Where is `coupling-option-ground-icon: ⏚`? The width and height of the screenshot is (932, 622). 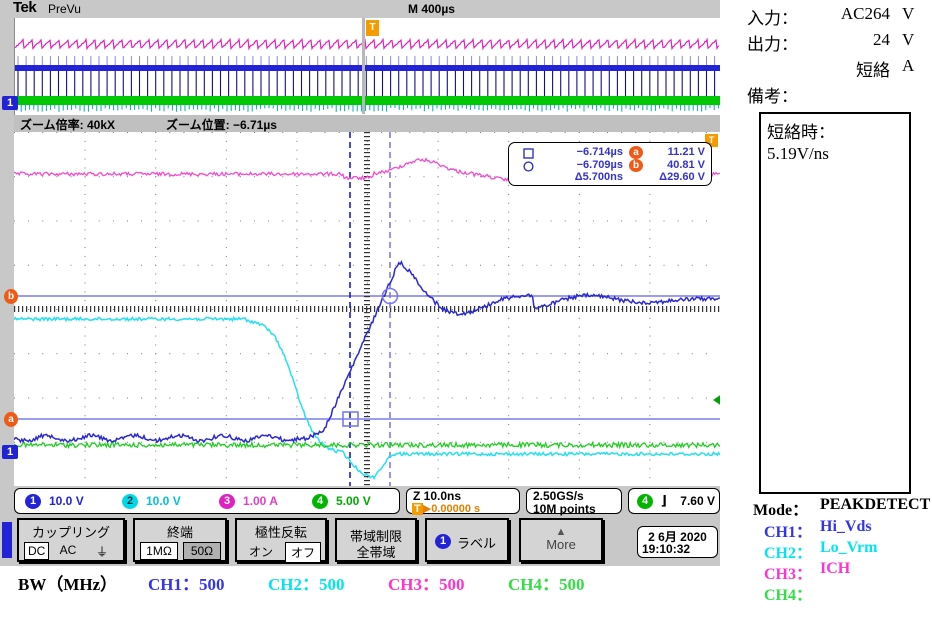 coupling-option-ground-icon: ⏚ is located at coordinates (102, 551).